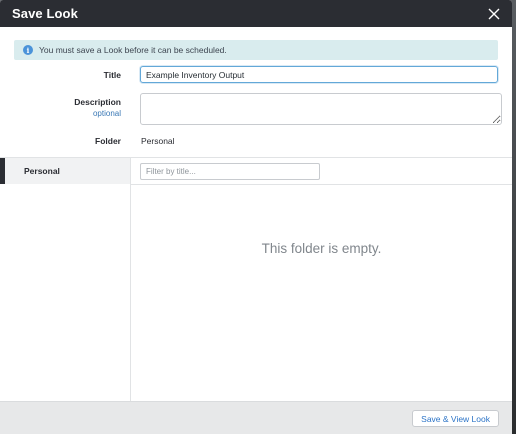 This screenshot has height=434, width=516. What do you see at coordinates (494, 14) in the screenshot?
I see `close-icon` at bounding box center [494, 14].